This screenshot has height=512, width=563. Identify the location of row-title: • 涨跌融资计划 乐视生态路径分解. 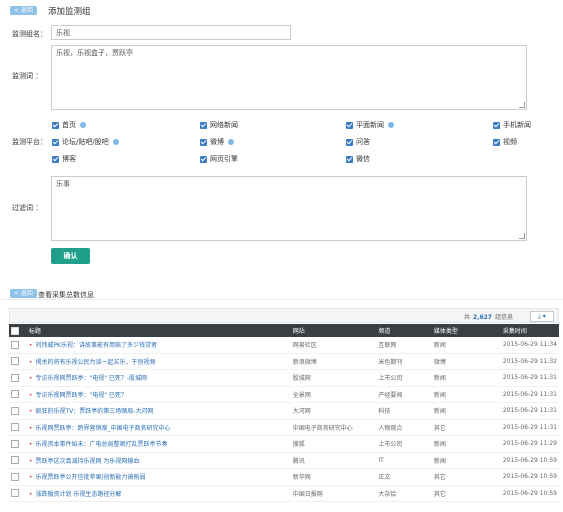
(158, 493).